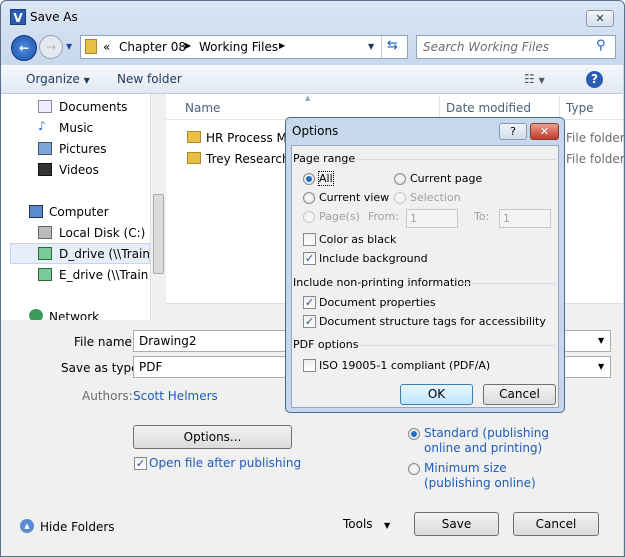  I want to click on column-date-modified: Date modified, so click(488, 108).